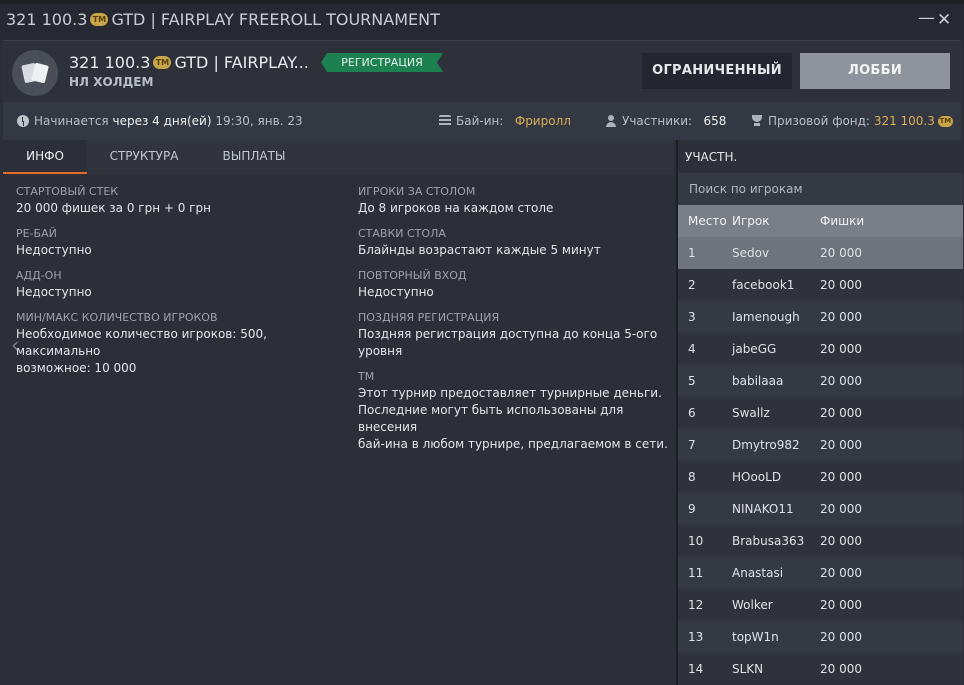 The width and height of the screenshot is (964, 685). I want to click on table-row: 12 Wolker 20 000, so click(820, 605).